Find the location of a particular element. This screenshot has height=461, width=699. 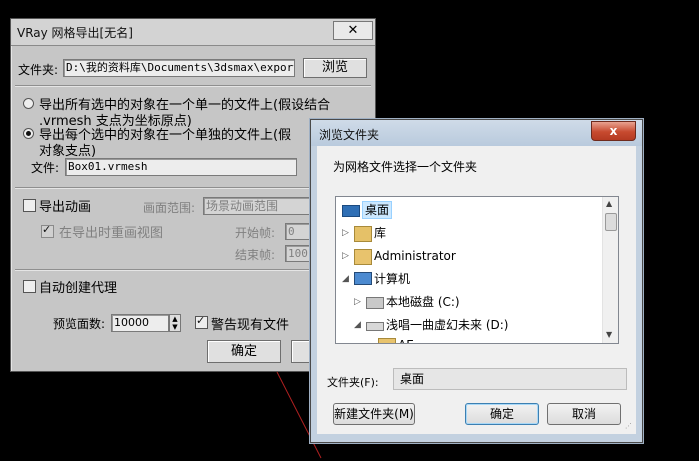

tree-item-label: 浅唱一曲虚幻未来 (D:) is located at coordinates (447, 325).